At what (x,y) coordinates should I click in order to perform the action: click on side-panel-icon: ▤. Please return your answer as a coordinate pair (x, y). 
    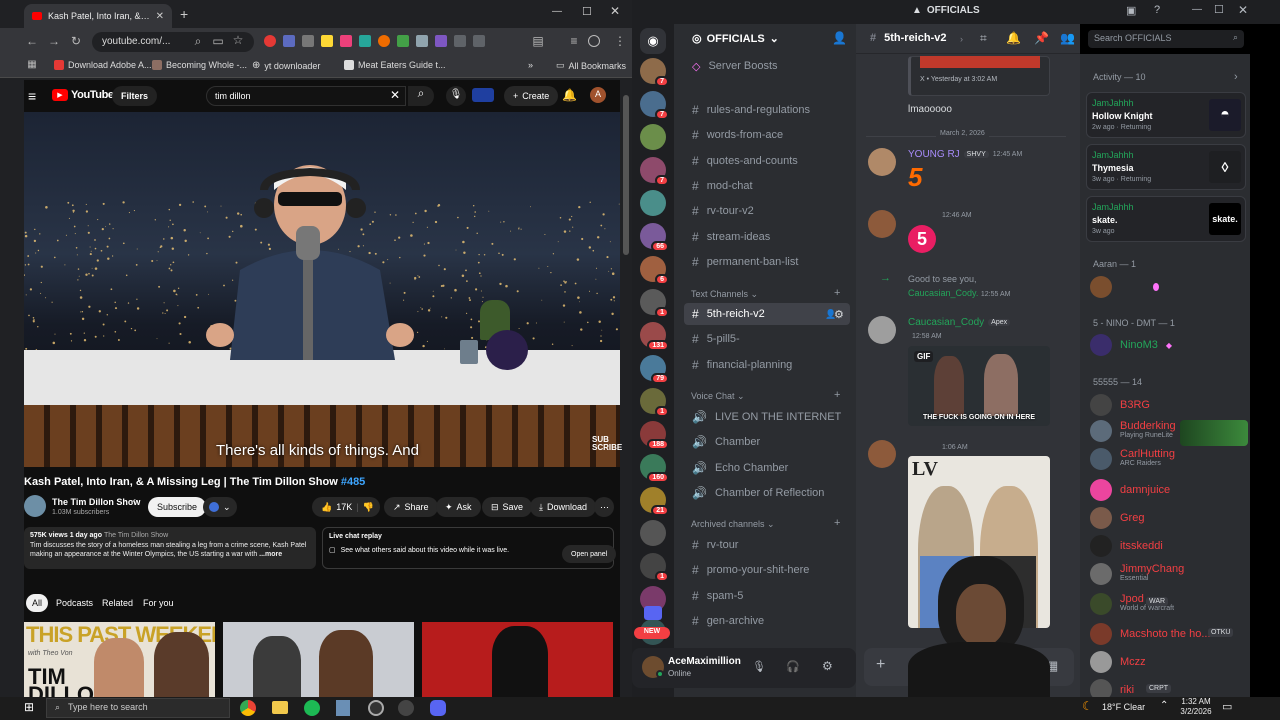
    Looking at the image, I should click on (538, 41).